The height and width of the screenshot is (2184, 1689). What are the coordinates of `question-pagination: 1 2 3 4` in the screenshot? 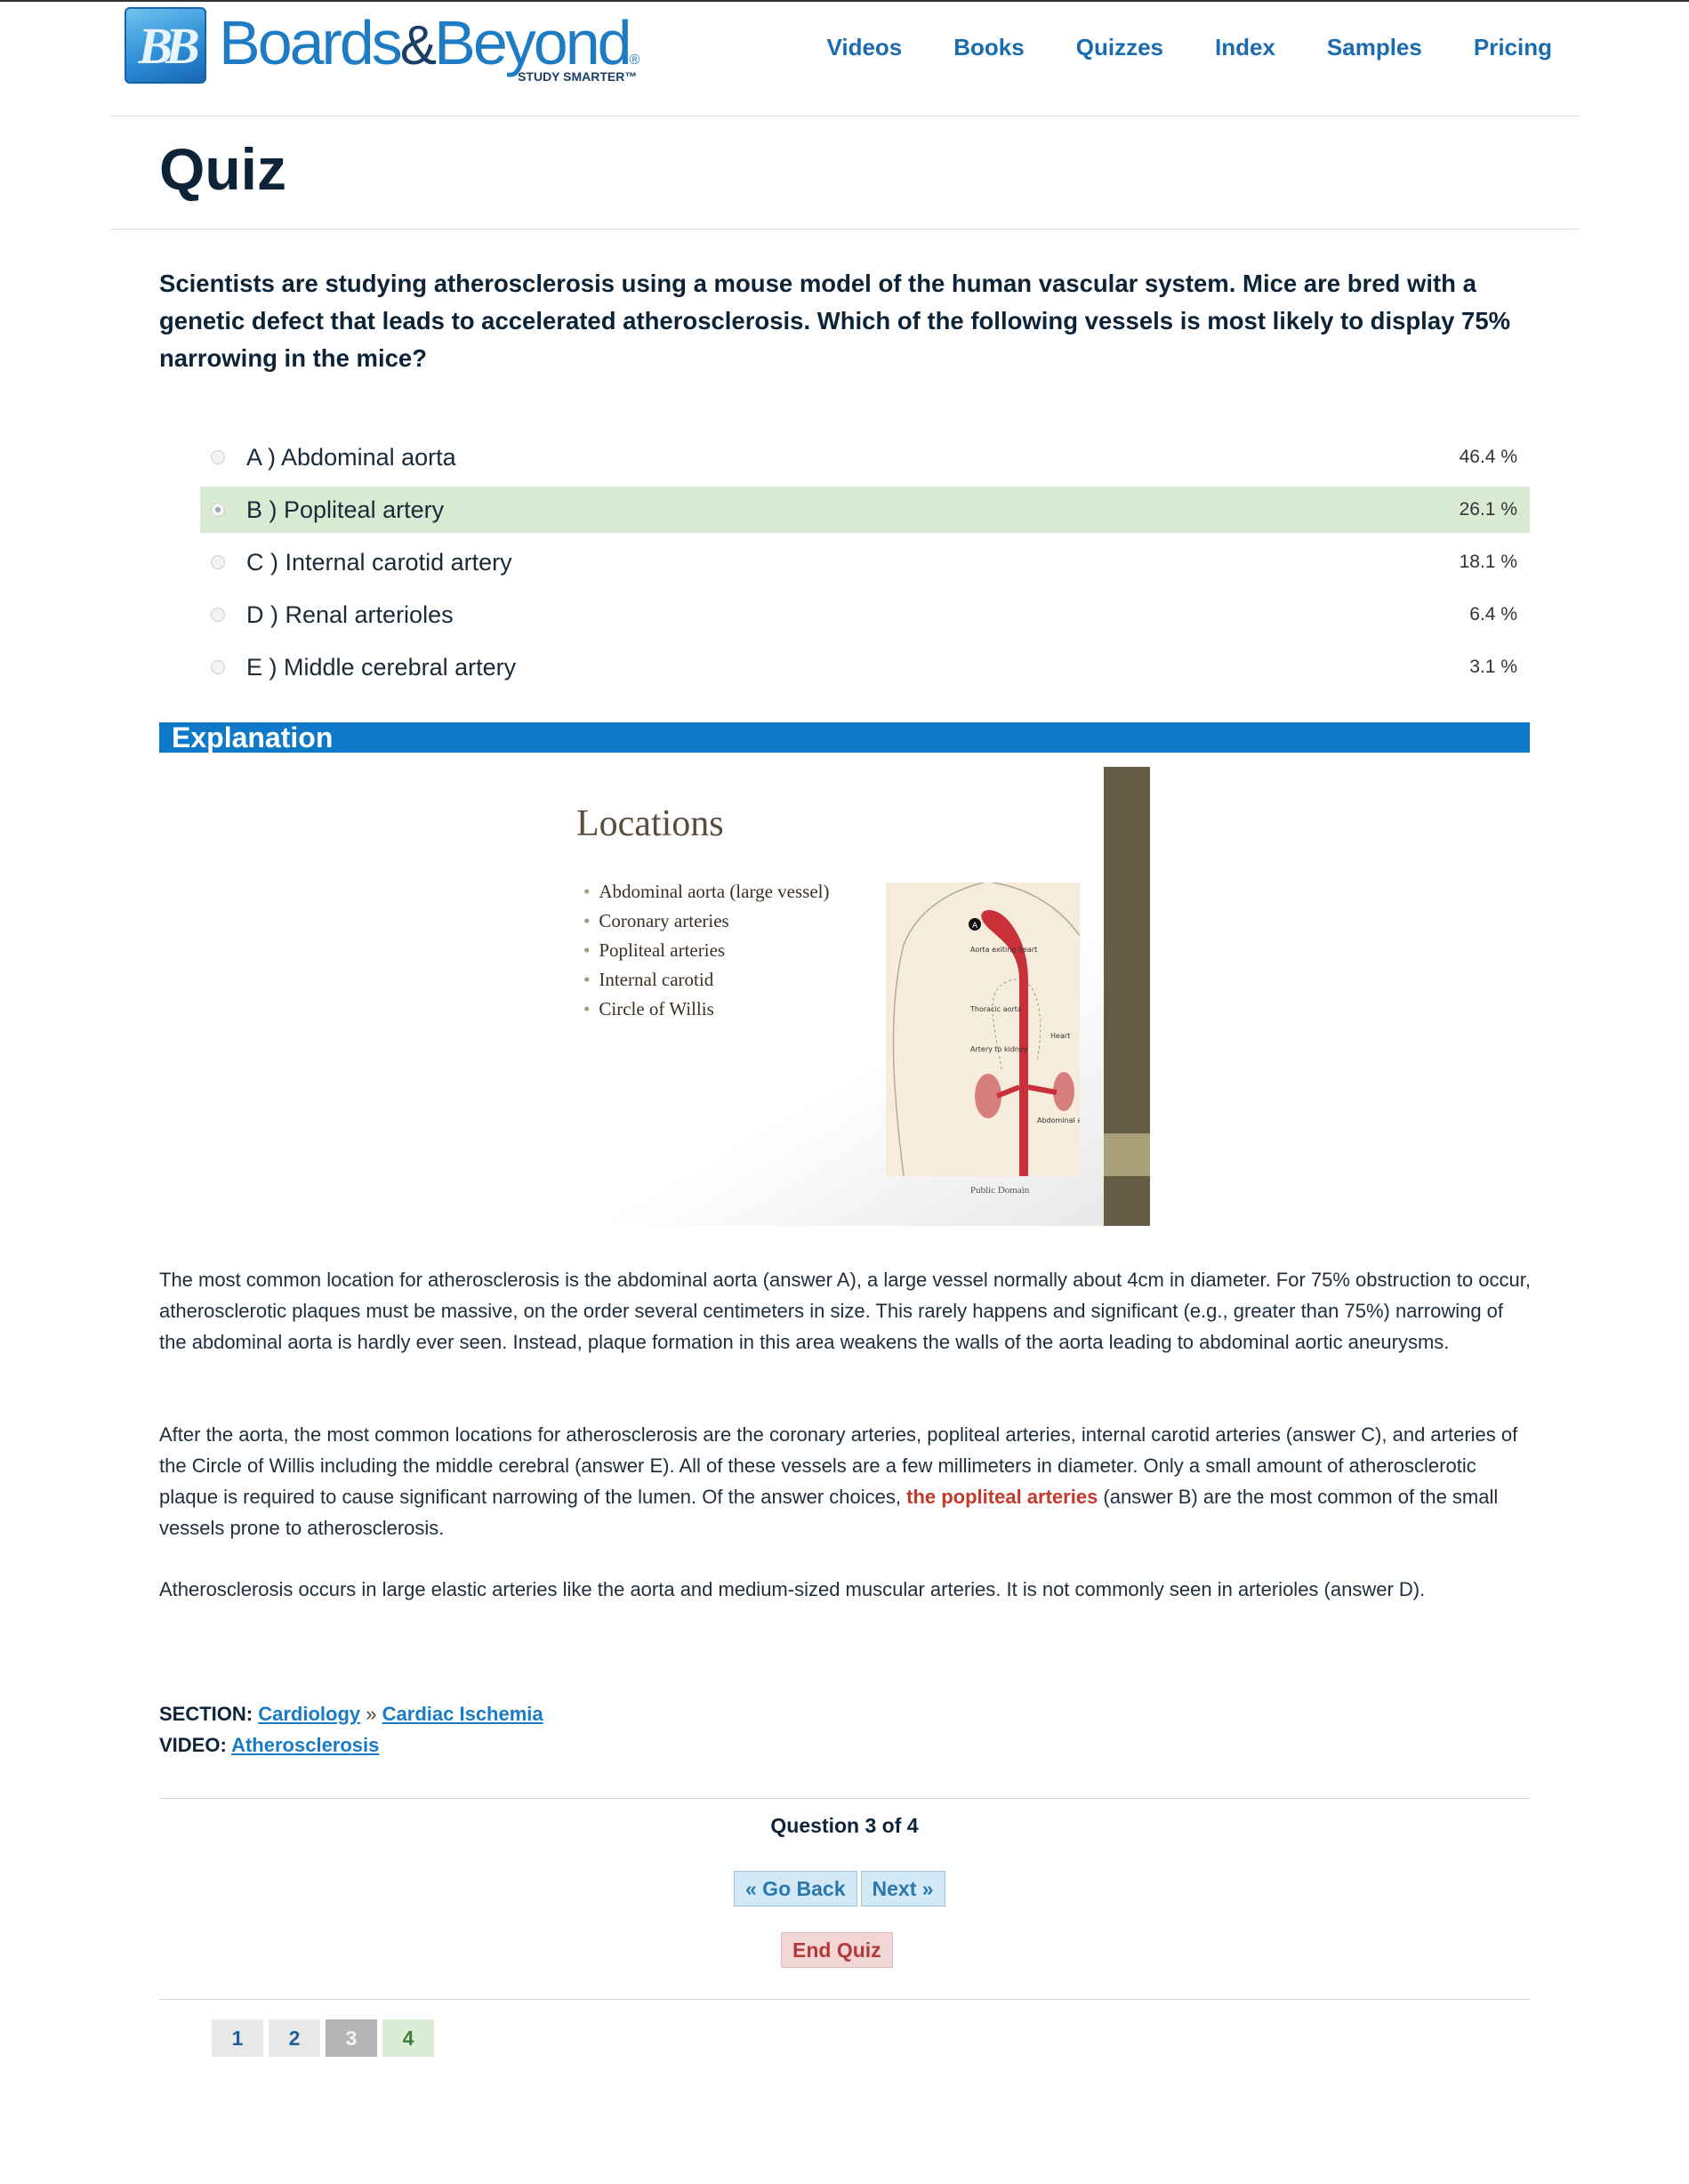 It's located at (325, 2038).